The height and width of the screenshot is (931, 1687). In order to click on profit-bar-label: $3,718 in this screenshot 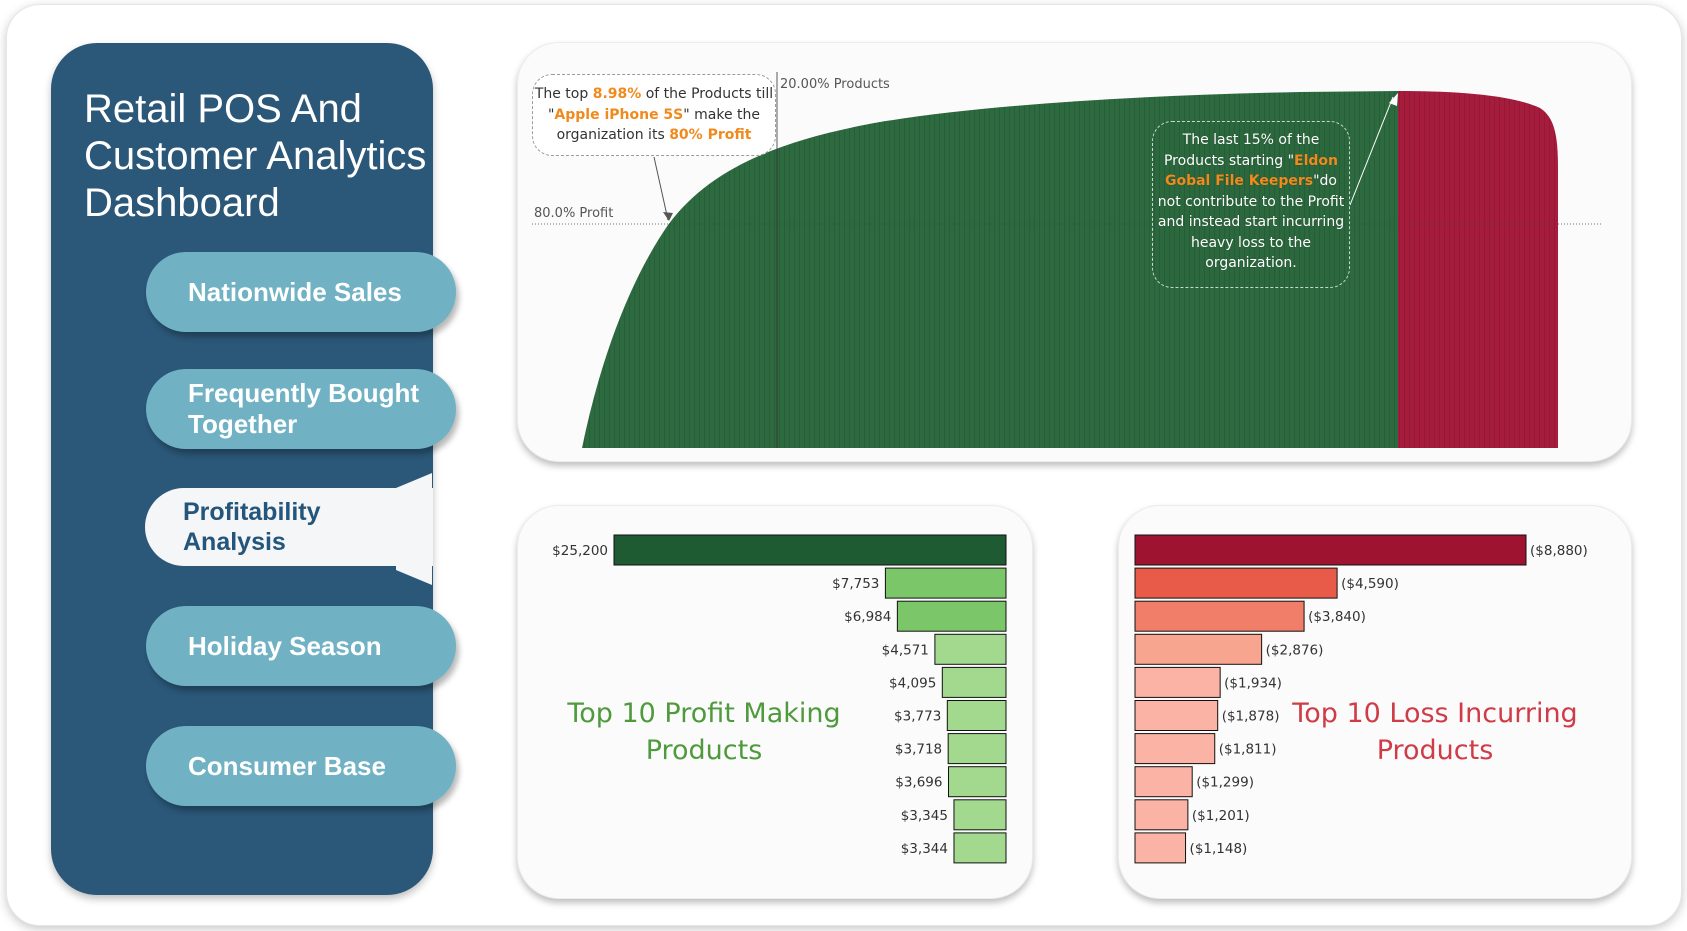, I will do `click(918, 750)`.